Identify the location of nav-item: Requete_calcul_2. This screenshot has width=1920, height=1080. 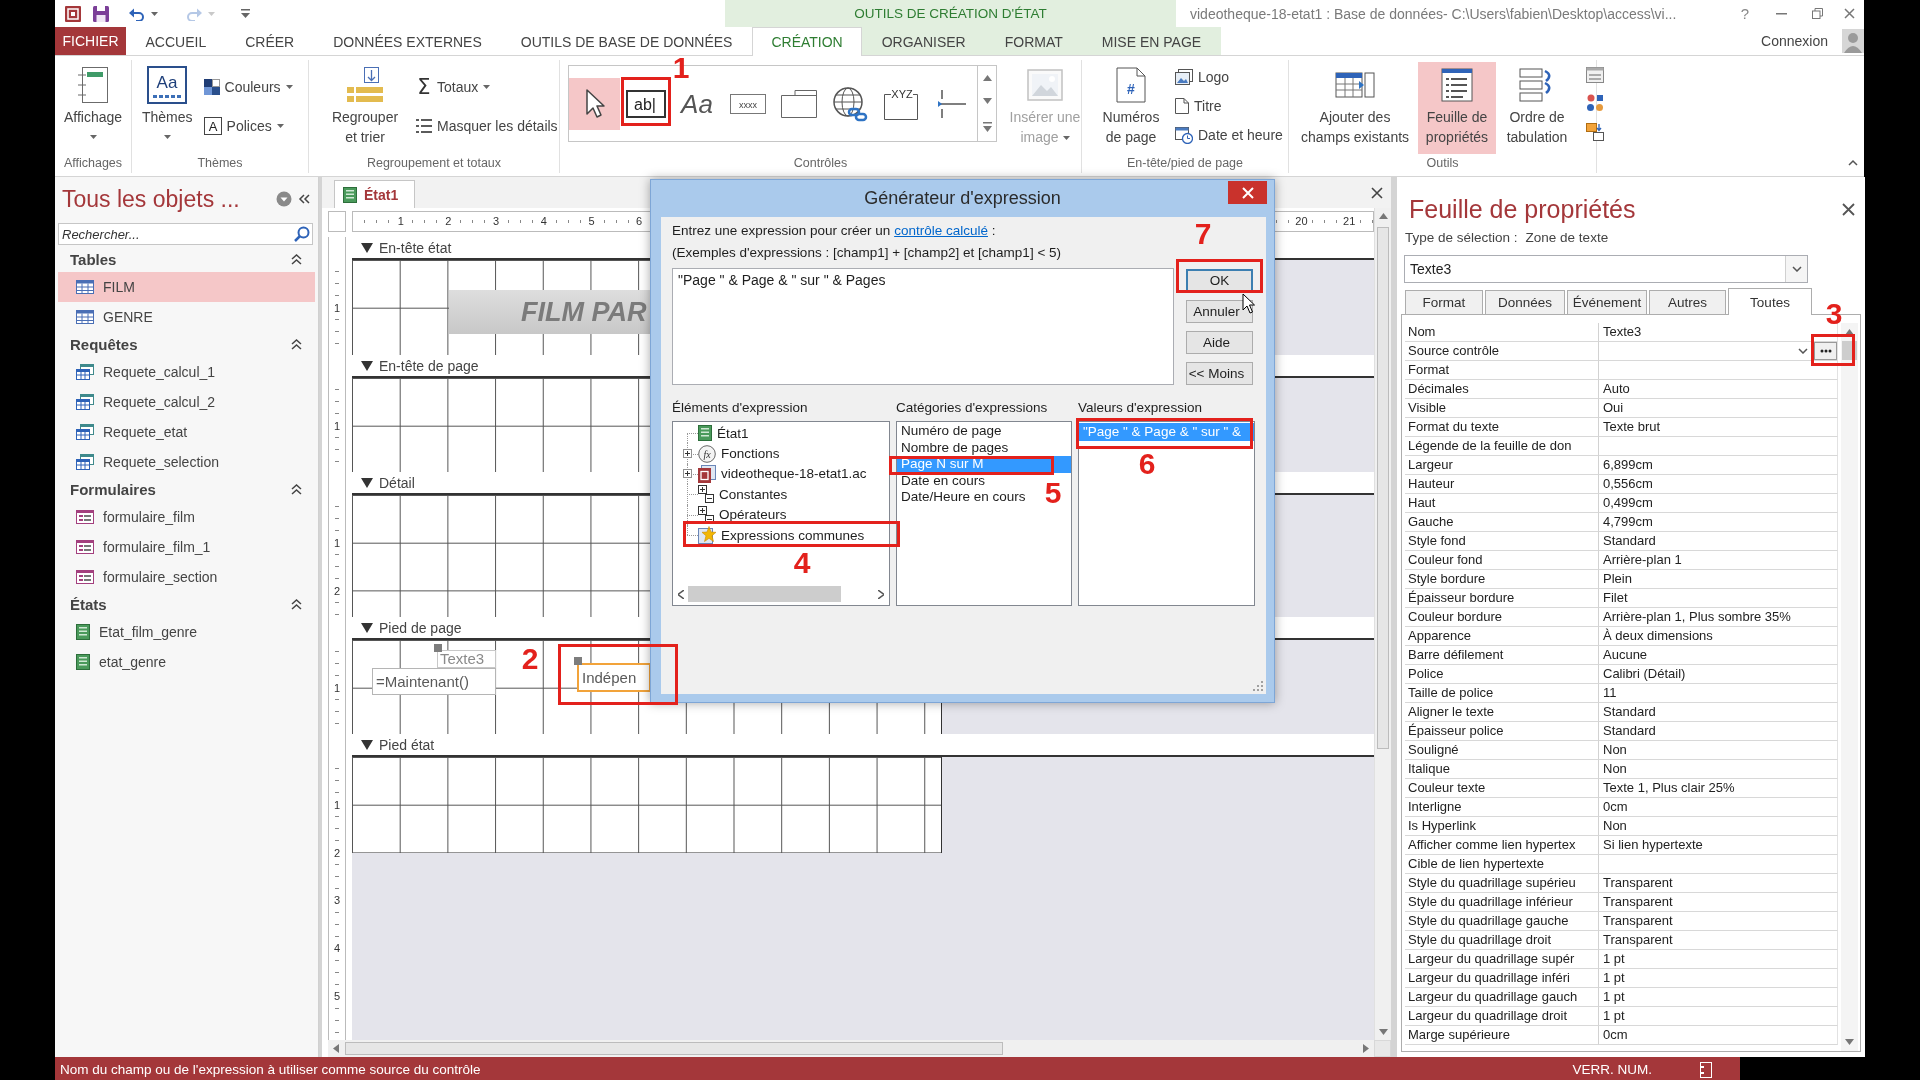
(186, 402).